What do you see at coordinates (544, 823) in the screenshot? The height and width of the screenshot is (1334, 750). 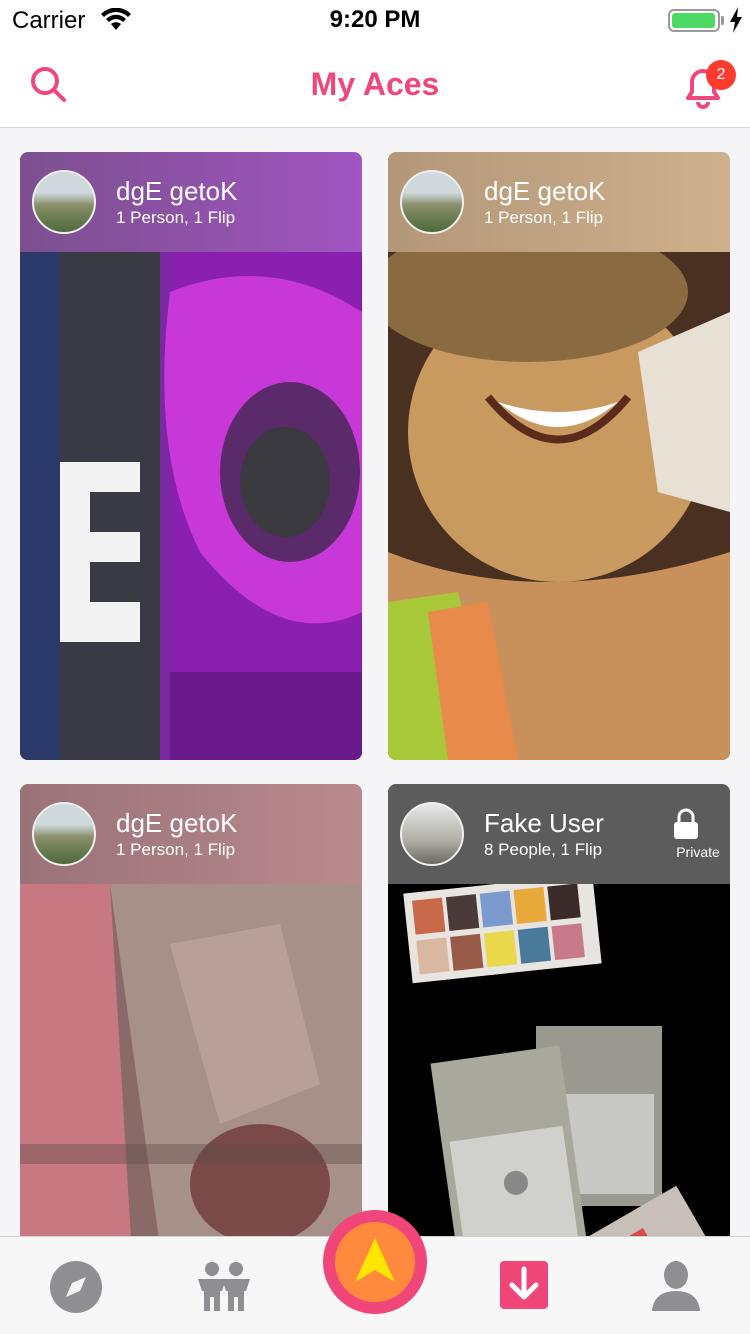 I see `card-name: Fake User` at bounding box center [544, 823].